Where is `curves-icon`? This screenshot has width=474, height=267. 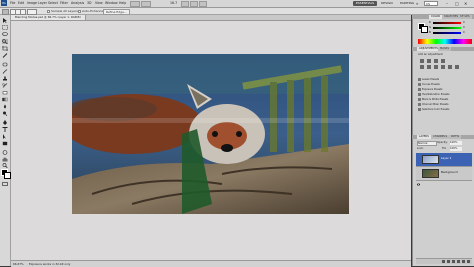 curves-icon is located at coordinates (436, 61).